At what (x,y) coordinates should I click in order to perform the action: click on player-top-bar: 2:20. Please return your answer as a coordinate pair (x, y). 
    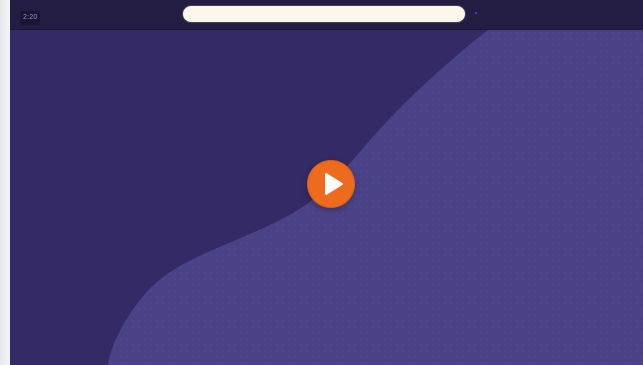
    Looking at the image, I should click on (326, 15).